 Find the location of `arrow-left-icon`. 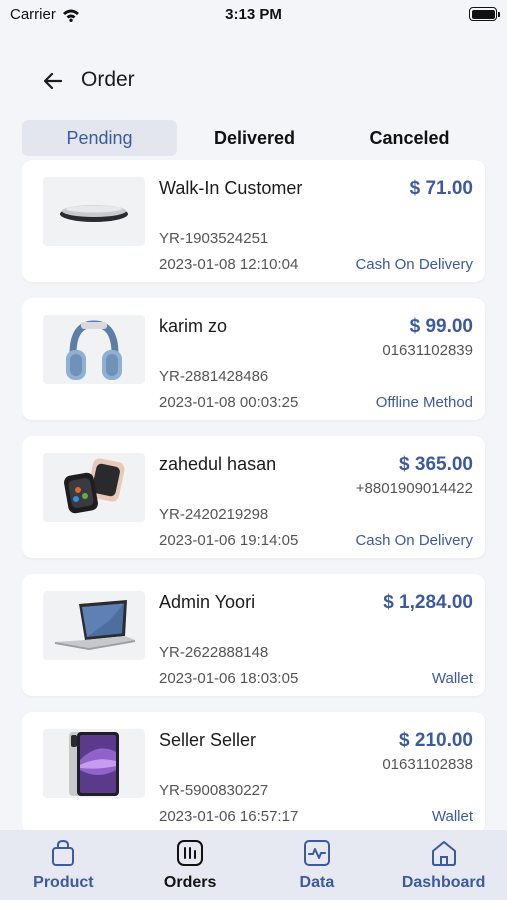

arrow-left-icon is located at coordinates (53, 81).